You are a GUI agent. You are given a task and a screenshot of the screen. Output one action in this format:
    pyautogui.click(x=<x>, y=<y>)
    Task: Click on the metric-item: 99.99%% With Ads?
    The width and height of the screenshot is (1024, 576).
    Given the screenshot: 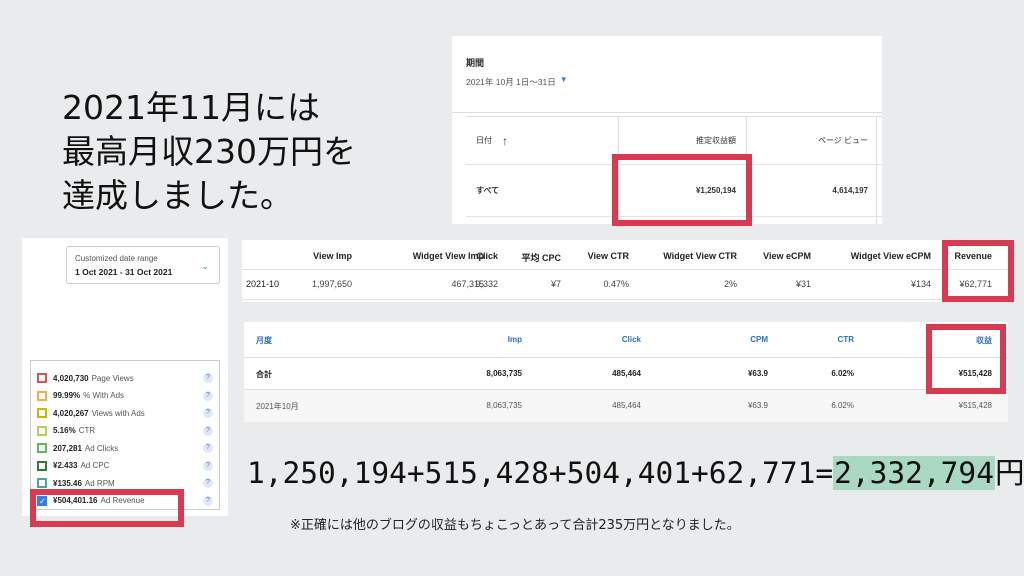 What is the action you would take?
    pyautogui.click(x=125, y=396)
    